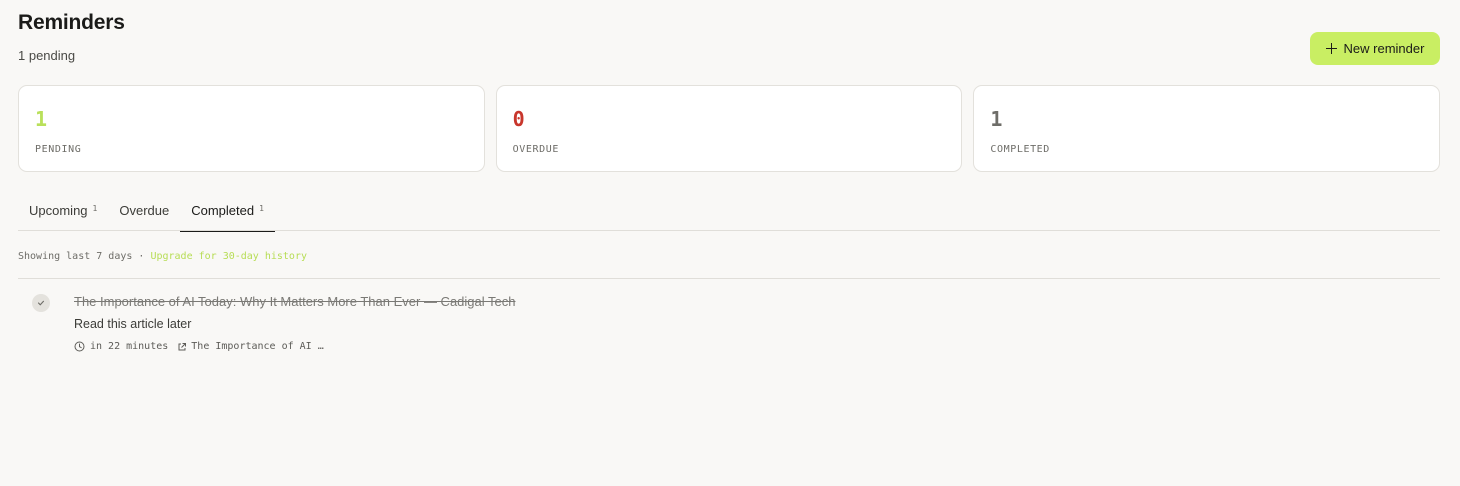 Image resolution: width=1460 pixels, height=486 pixels. What do you see at coordinates (41, 119) in the screenshot?
I see `stat-value-pending: 1` at bounding box center [41, 119].